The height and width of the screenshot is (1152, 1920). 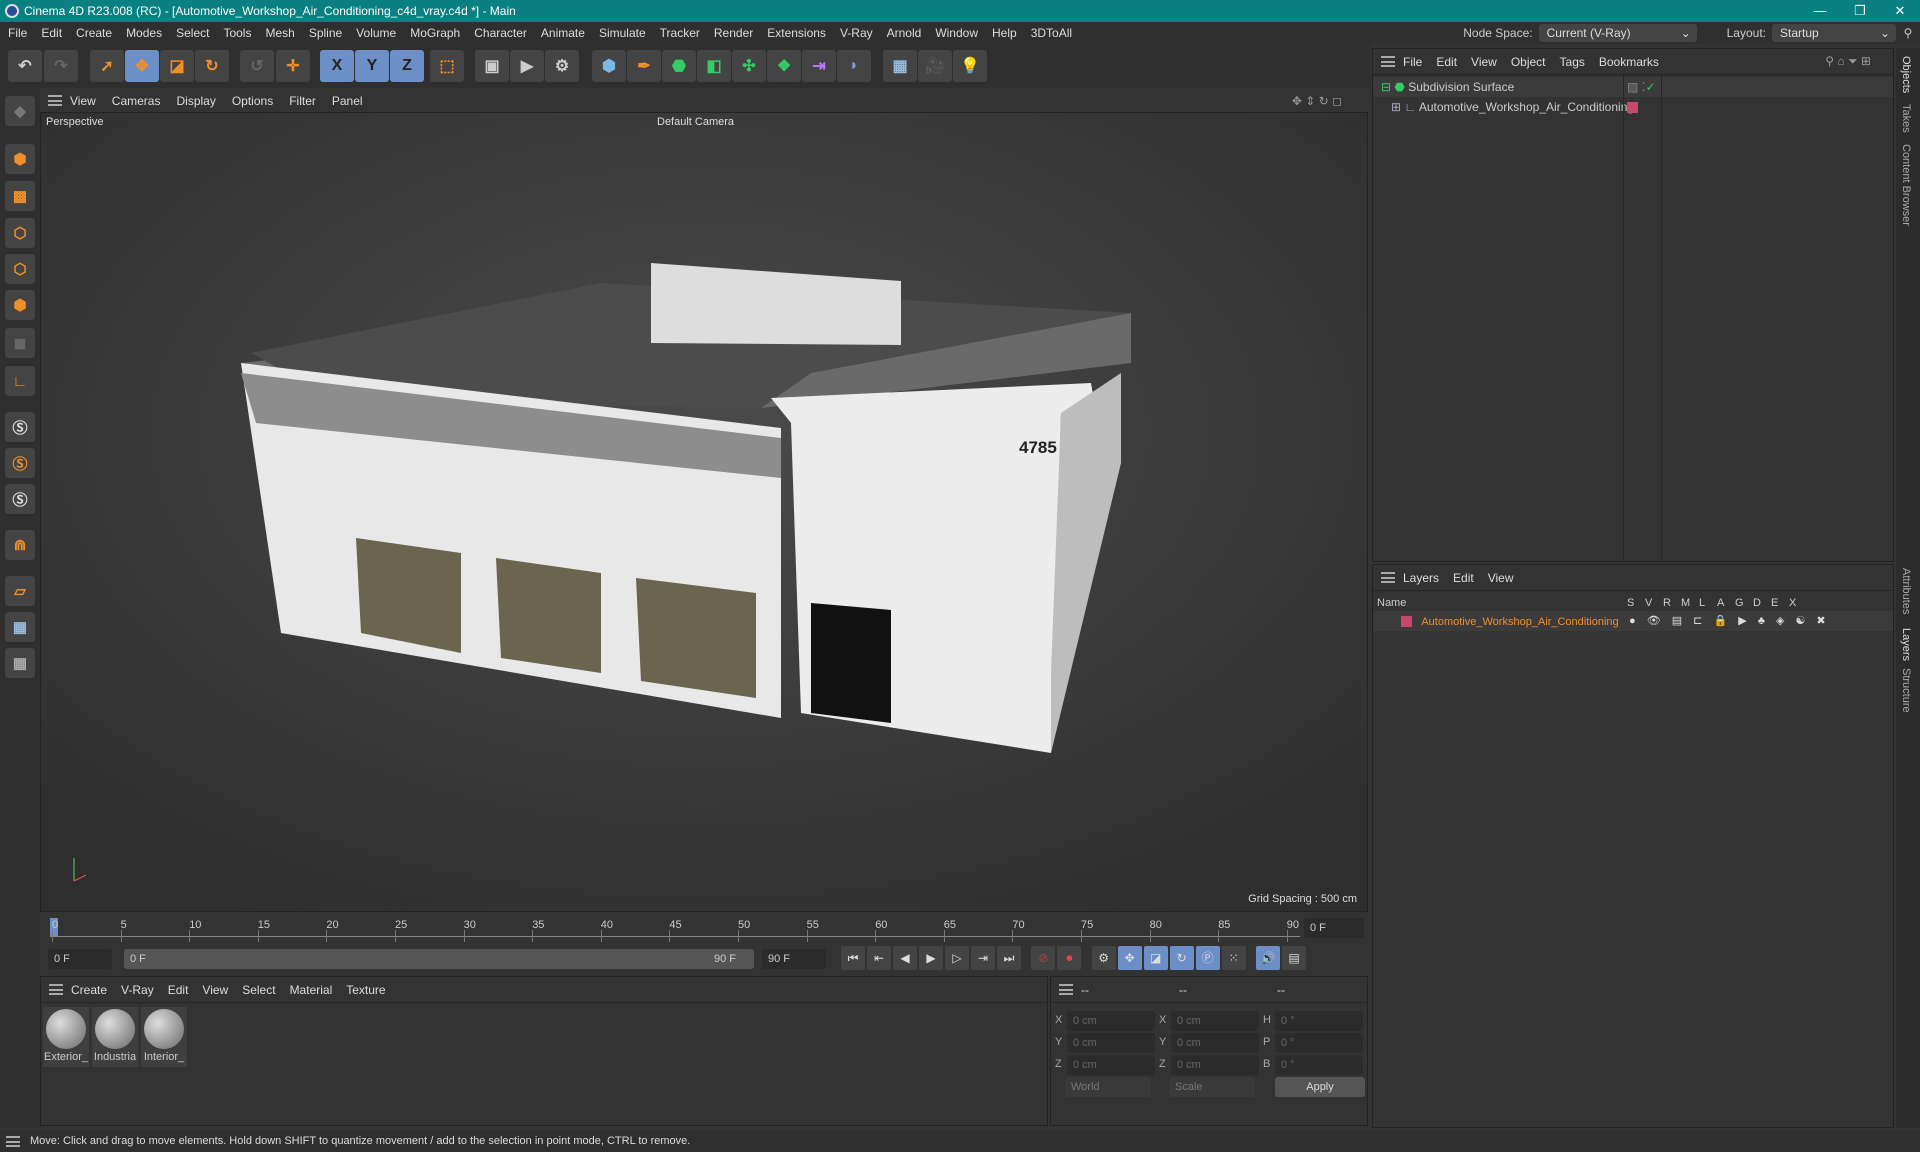 I want to click on layer-column-r: R, so click(x=1667, y=603).